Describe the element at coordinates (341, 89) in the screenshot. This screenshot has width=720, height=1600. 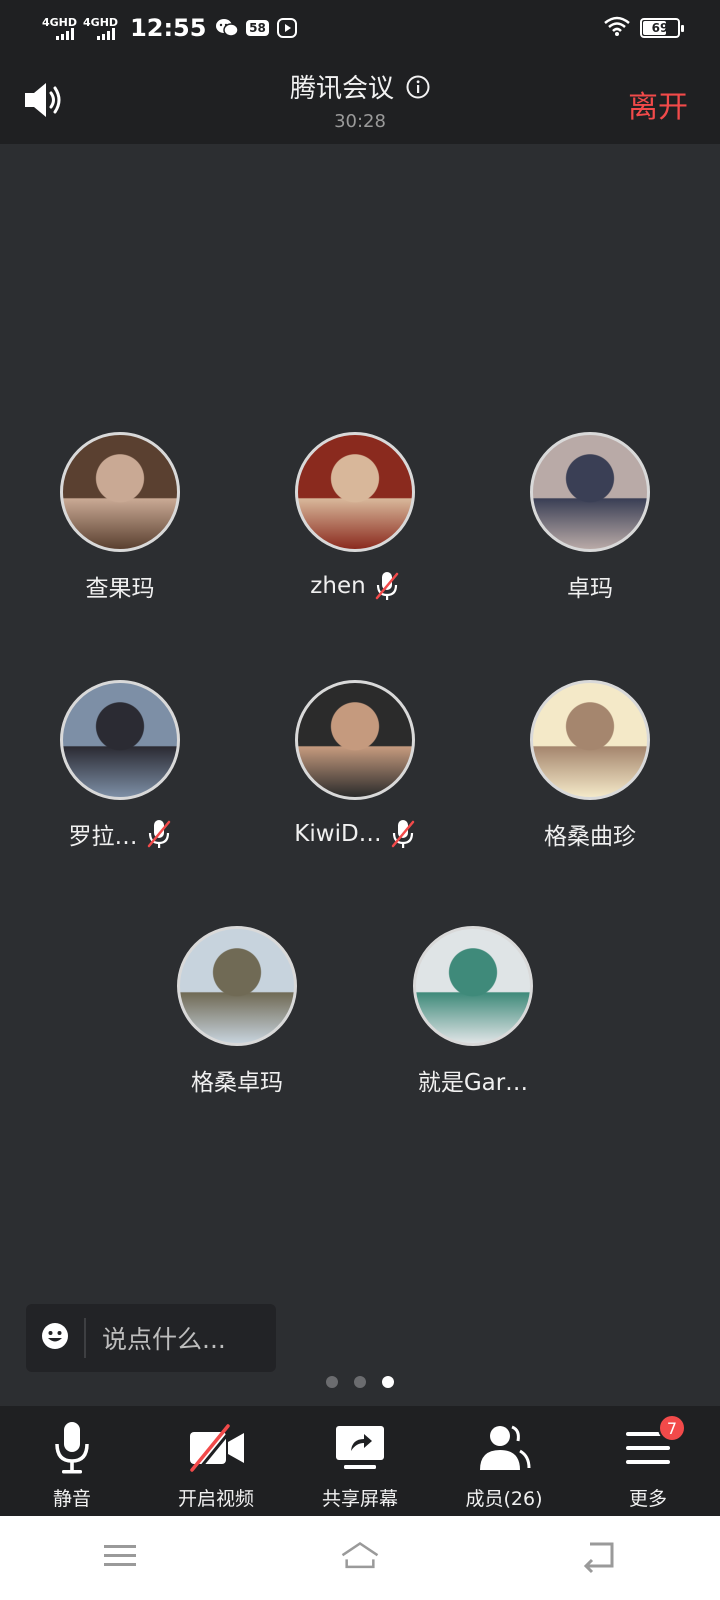
I see `meeting-title: 腾讯会议` at that location.